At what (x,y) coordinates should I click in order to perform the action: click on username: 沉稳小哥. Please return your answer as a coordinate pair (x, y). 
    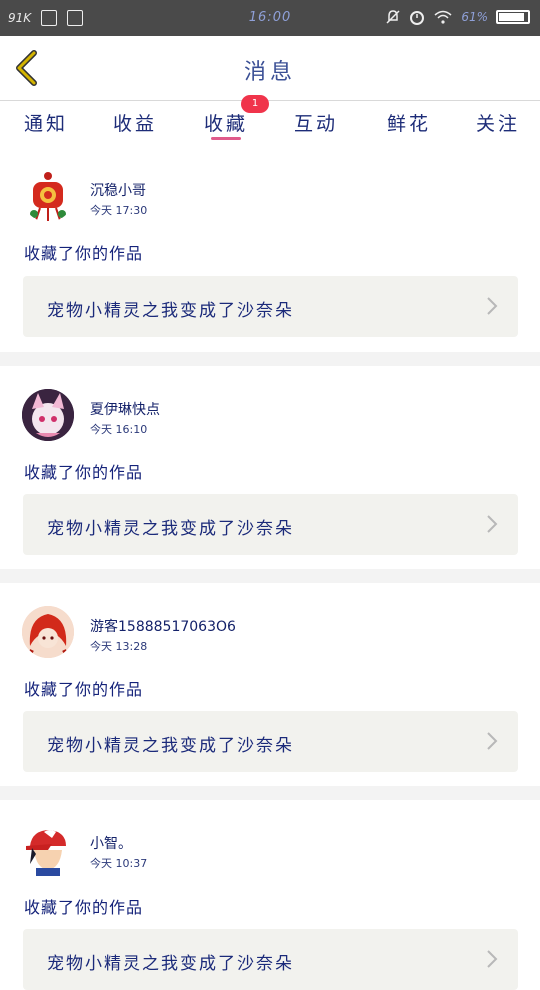
    Looking at the image, I should click on (118, 190).